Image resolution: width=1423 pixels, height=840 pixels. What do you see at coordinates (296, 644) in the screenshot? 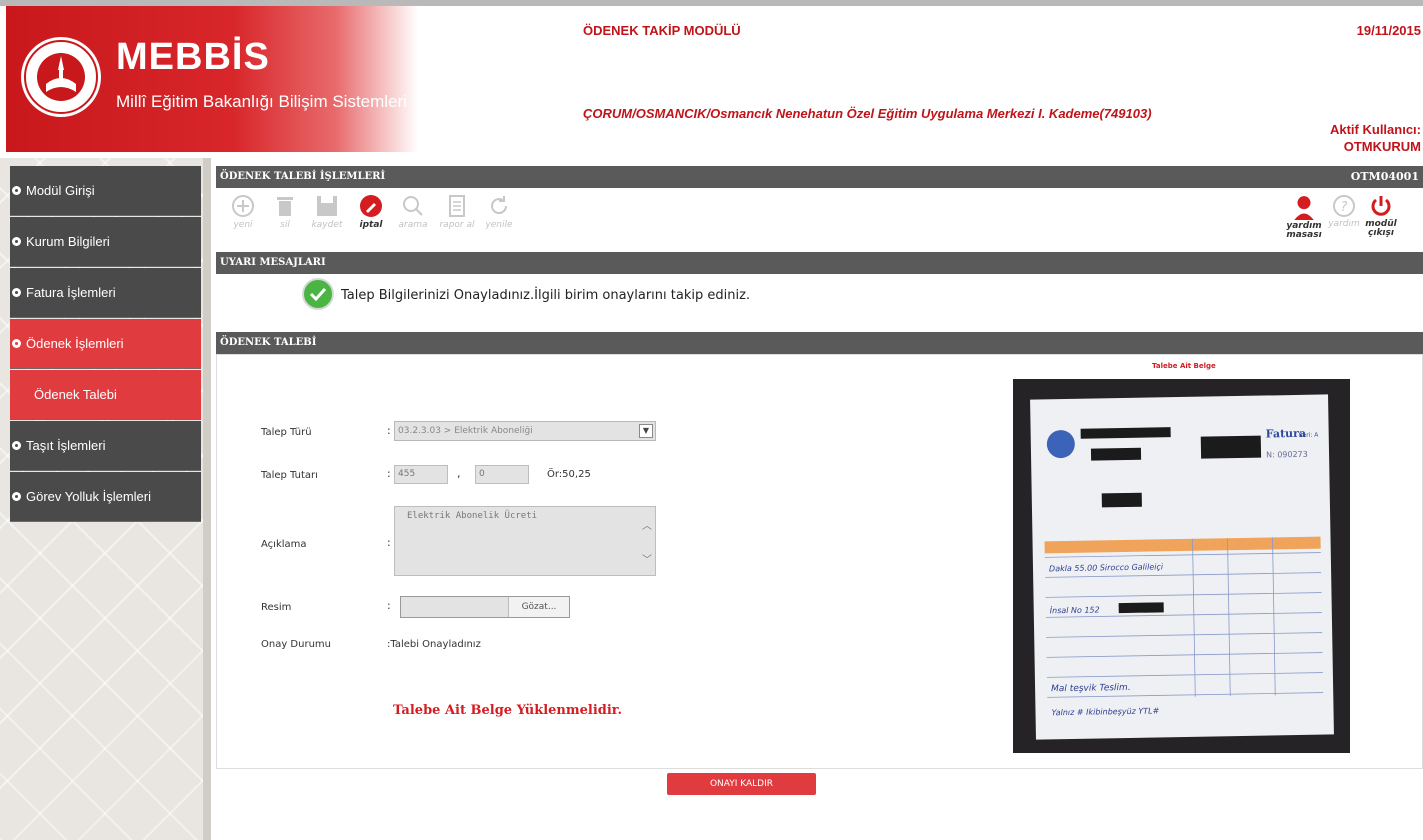
I see `onay-durumu-label: Onay Durumu` at bounding box center [296, 644].